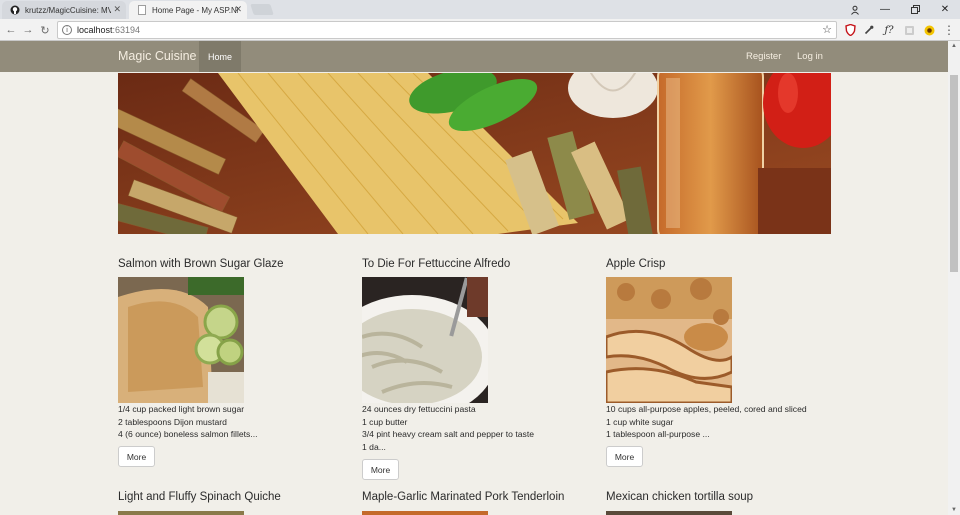 The width and height of the screenshot is (960, 515). What do you see at coordinates (67, 30) in the screenshot?
I see `info-icon: i` at bounding box center [67, 30].